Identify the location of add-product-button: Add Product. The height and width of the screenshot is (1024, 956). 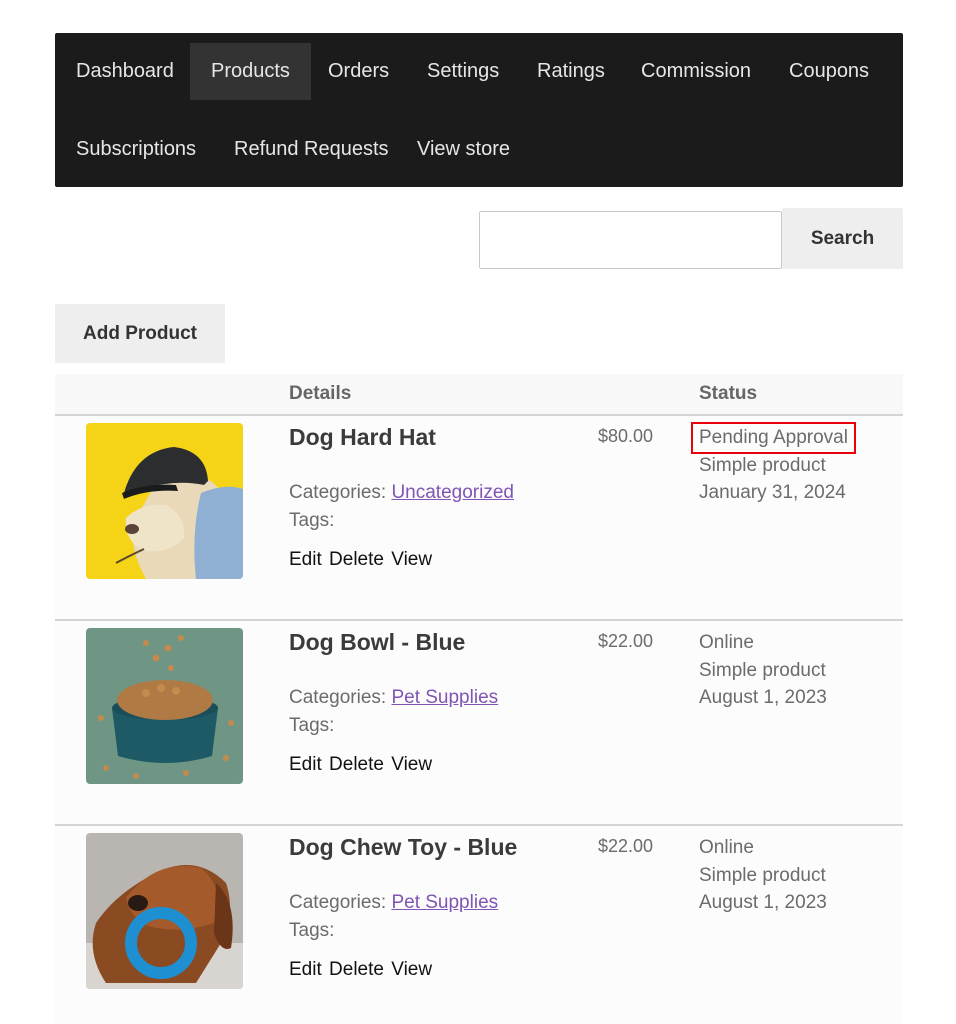
(140, 333).